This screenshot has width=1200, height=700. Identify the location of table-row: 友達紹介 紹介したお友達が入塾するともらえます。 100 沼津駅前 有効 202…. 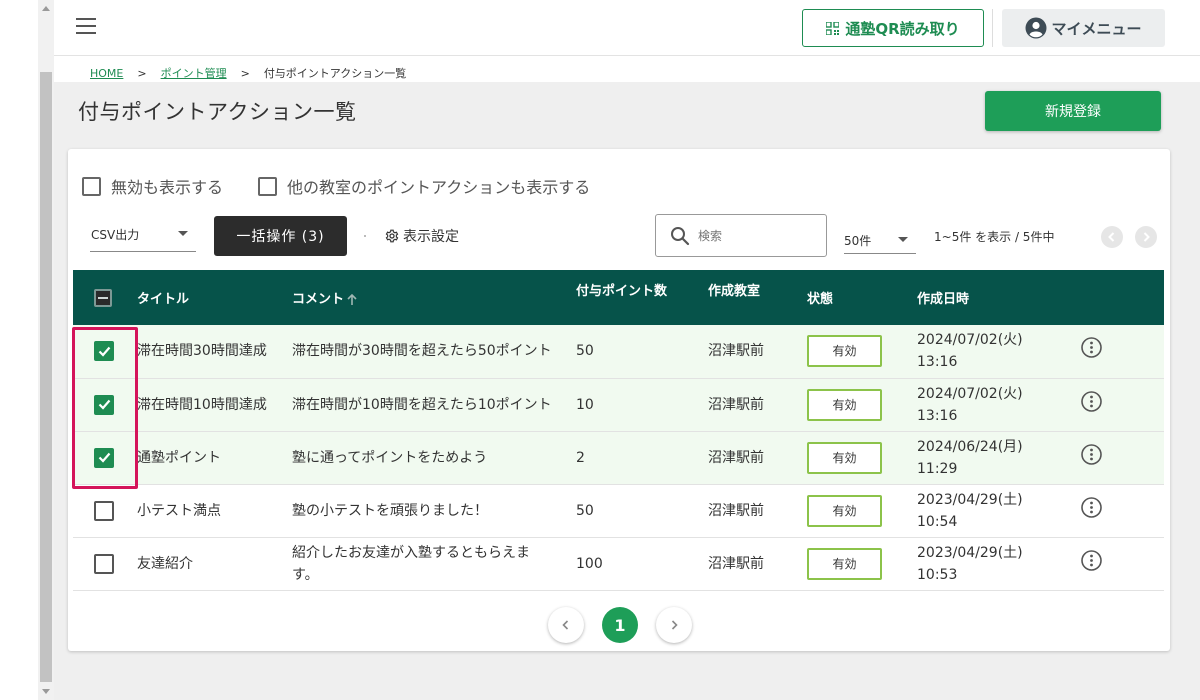
(618, 563).